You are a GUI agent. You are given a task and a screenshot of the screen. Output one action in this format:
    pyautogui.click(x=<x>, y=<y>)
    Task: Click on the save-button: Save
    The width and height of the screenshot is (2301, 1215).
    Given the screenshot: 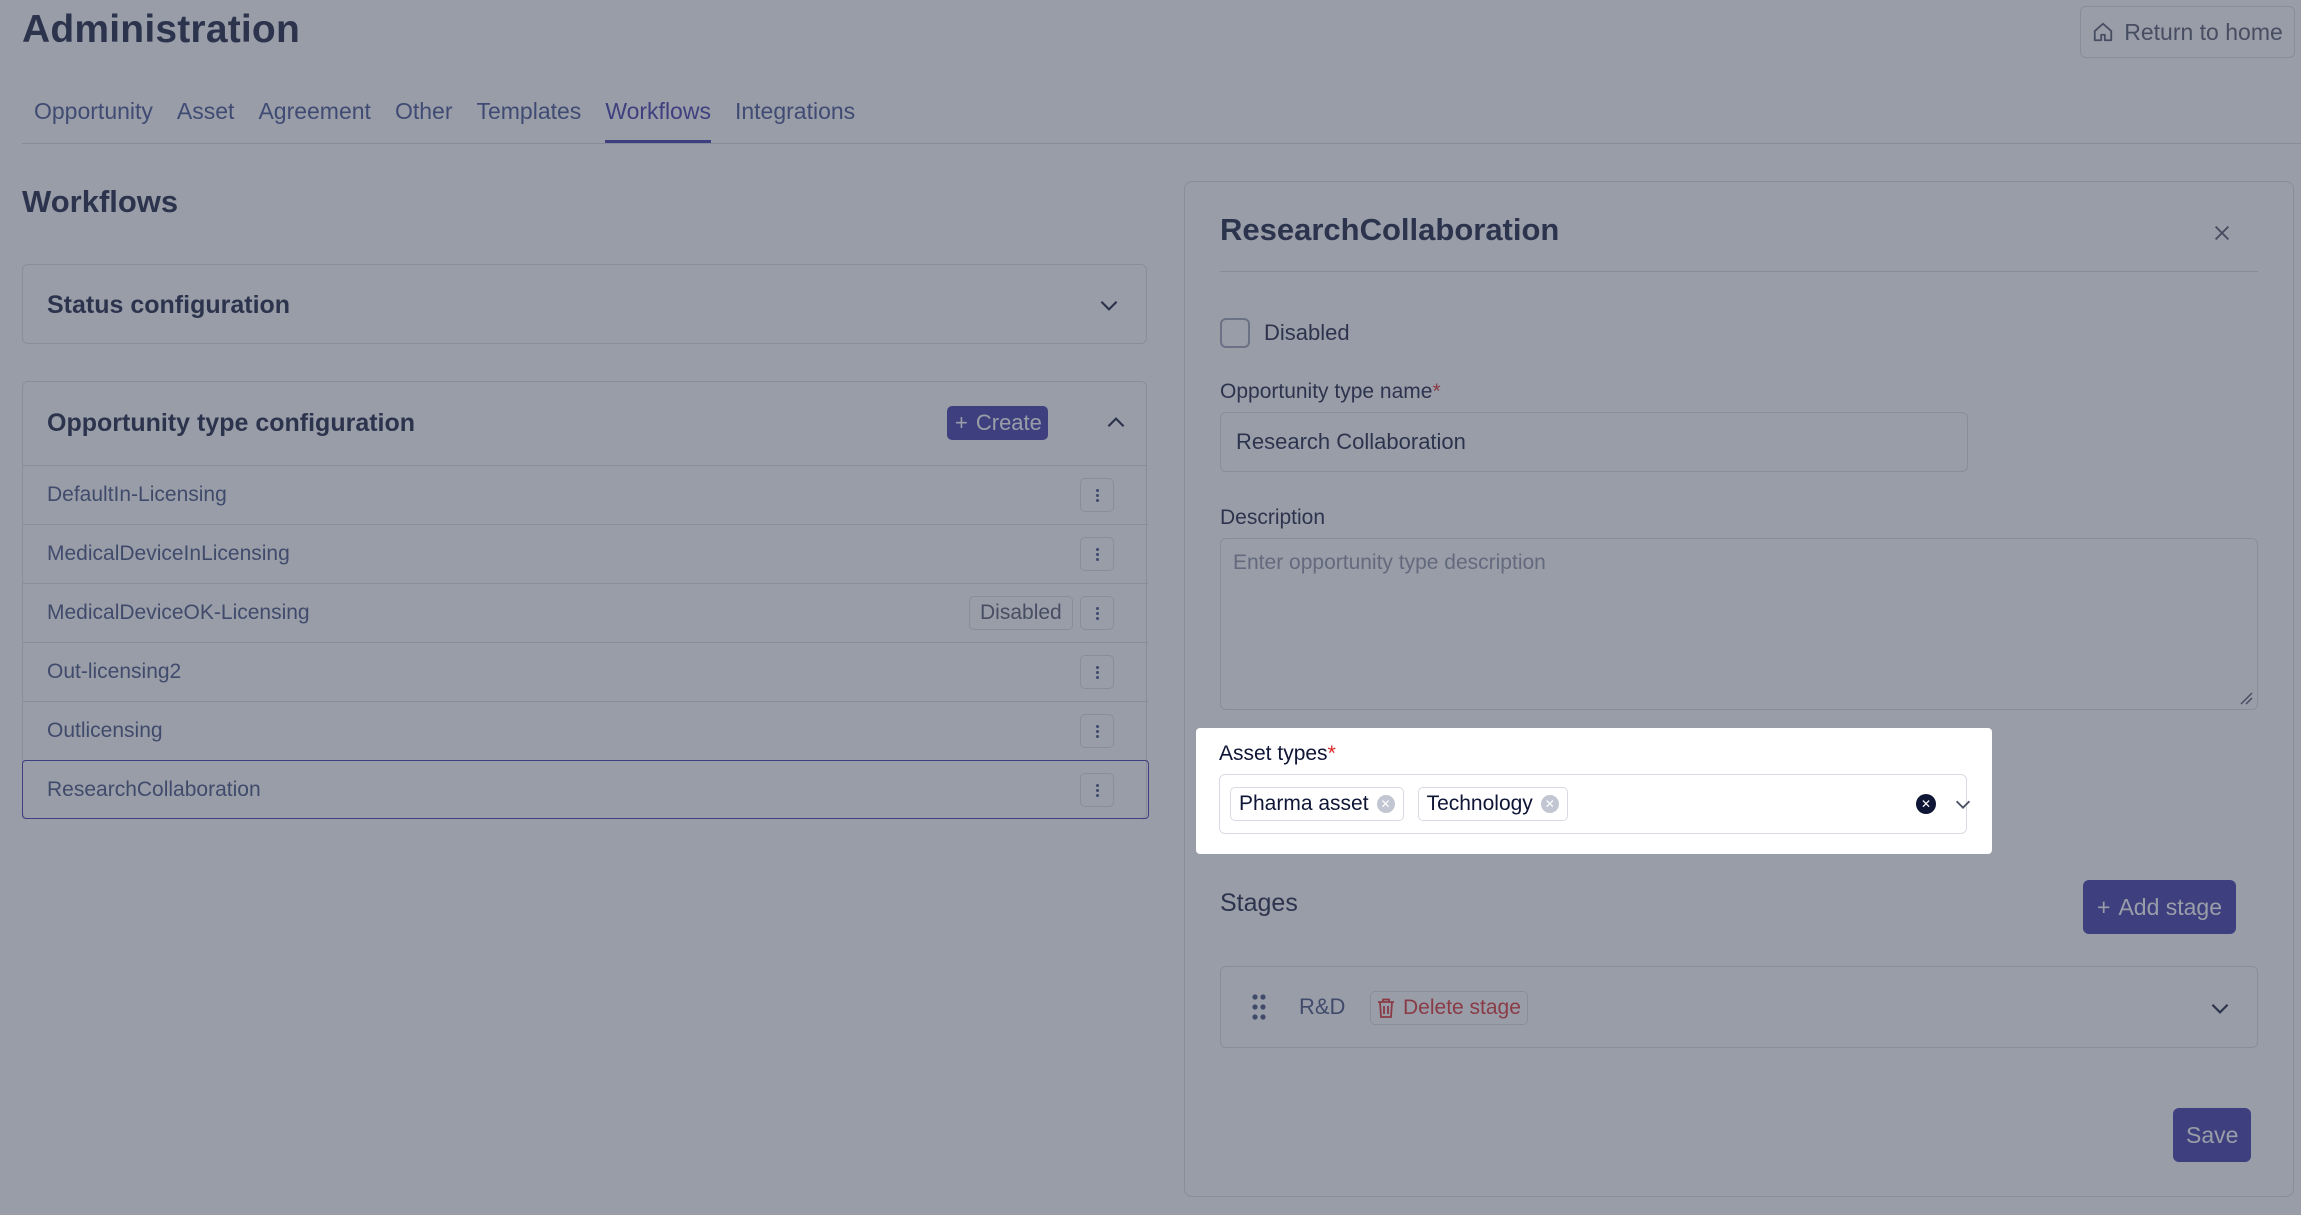 What is the action you would take?
    pyautogui.click(x=2212, y=1135)
    